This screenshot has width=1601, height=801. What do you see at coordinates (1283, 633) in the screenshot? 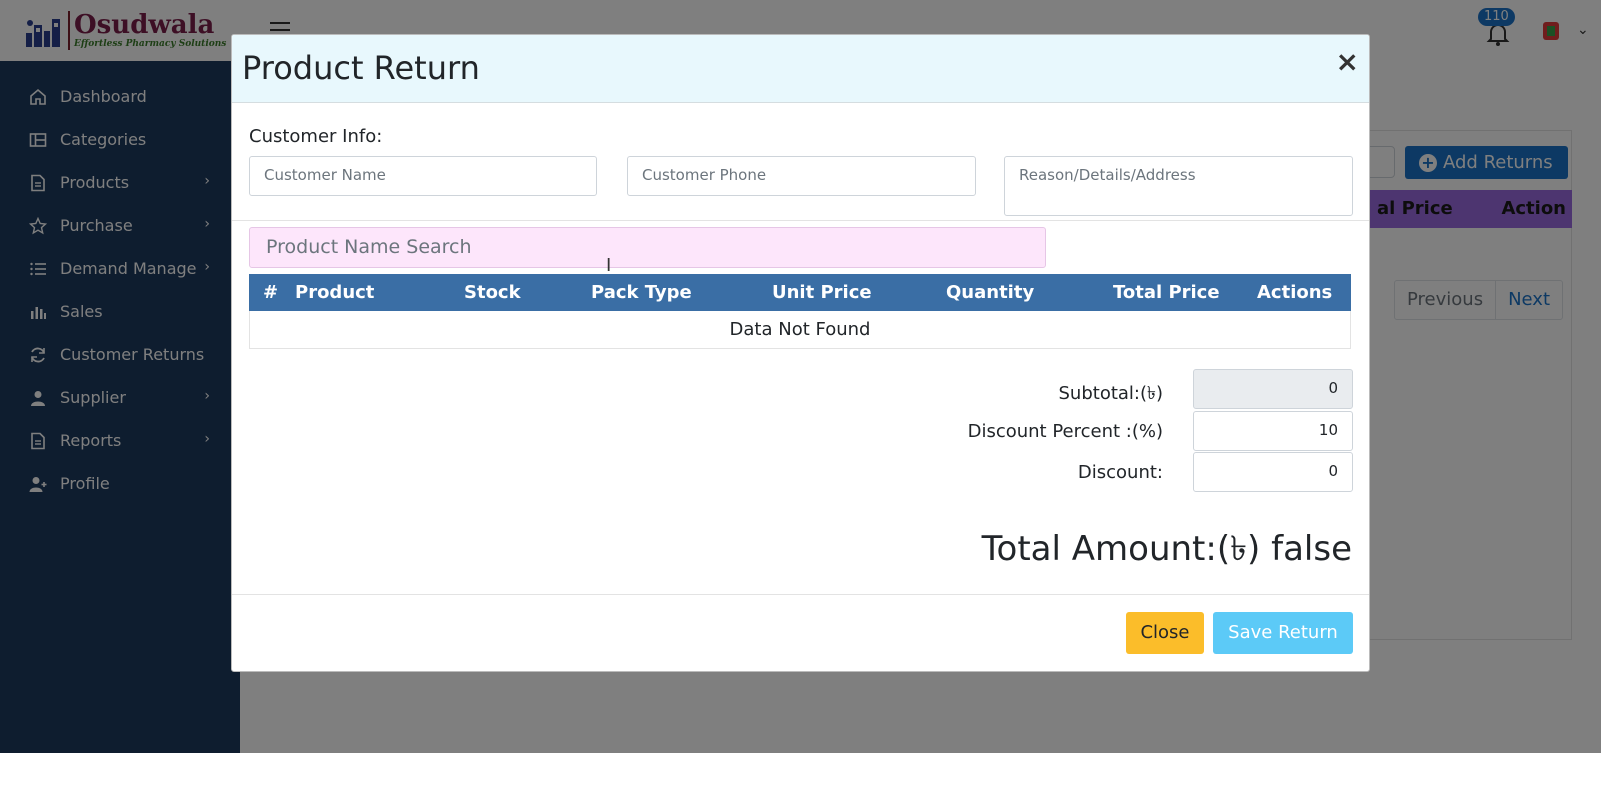
I see `save-return-button: Save Return` at bounding box center [1283, 633].